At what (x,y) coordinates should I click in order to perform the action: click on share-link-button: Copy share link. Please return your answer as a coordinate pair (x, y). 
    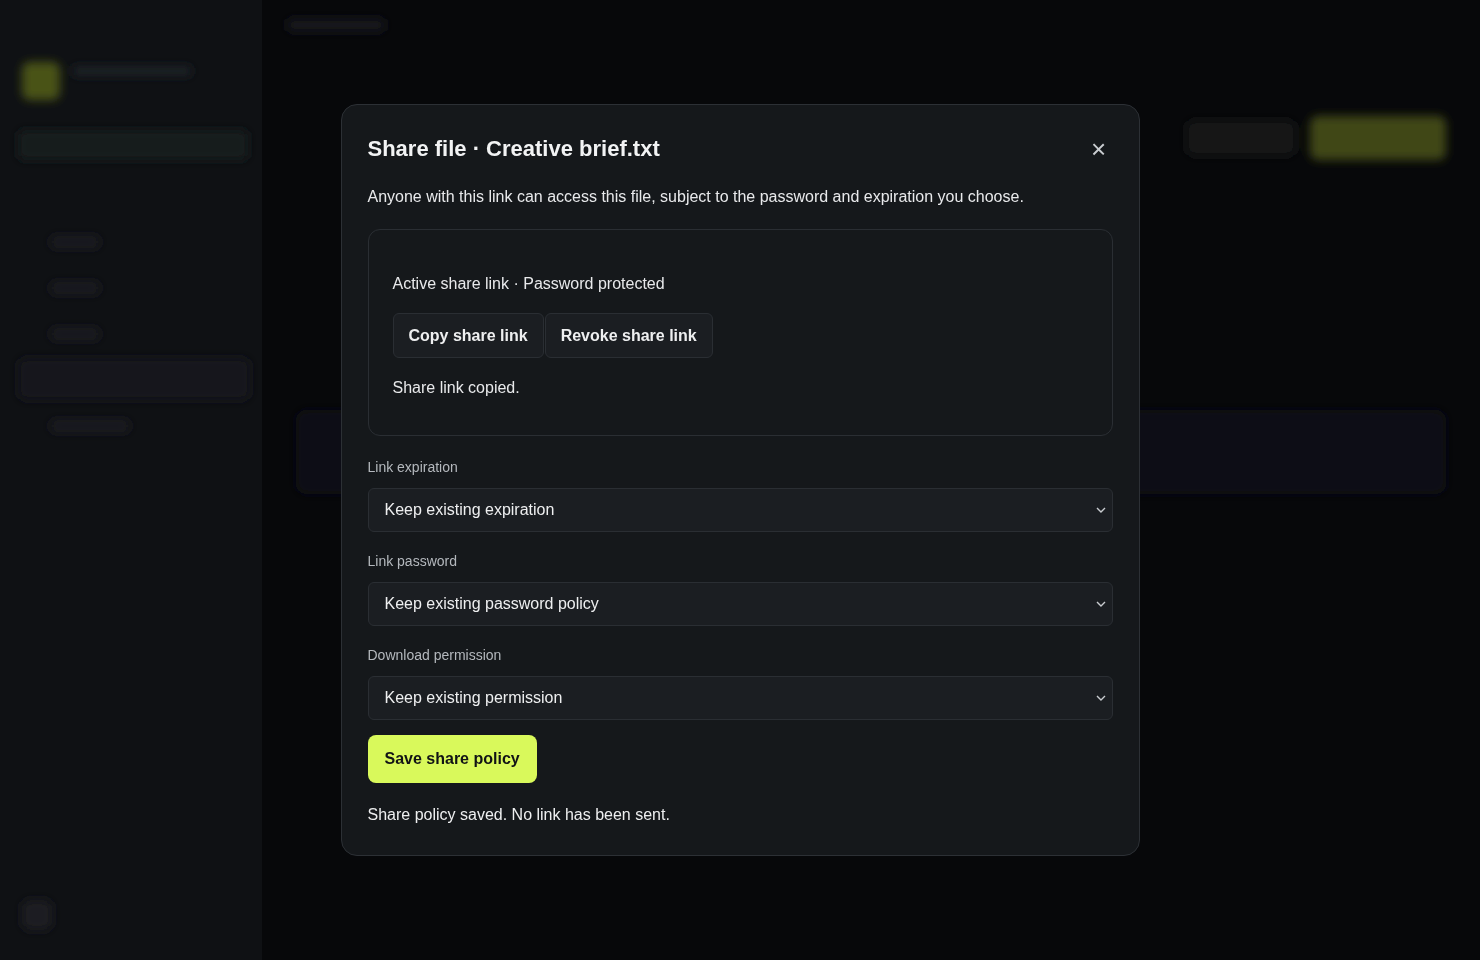
    Looking at the image, I should click on (468, 335).